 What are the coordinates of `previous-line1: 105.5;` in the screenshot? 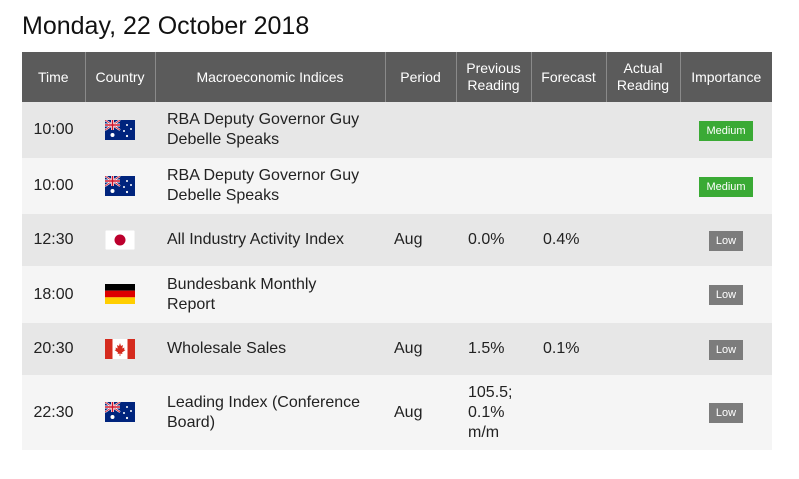 It's located at (490, 392).